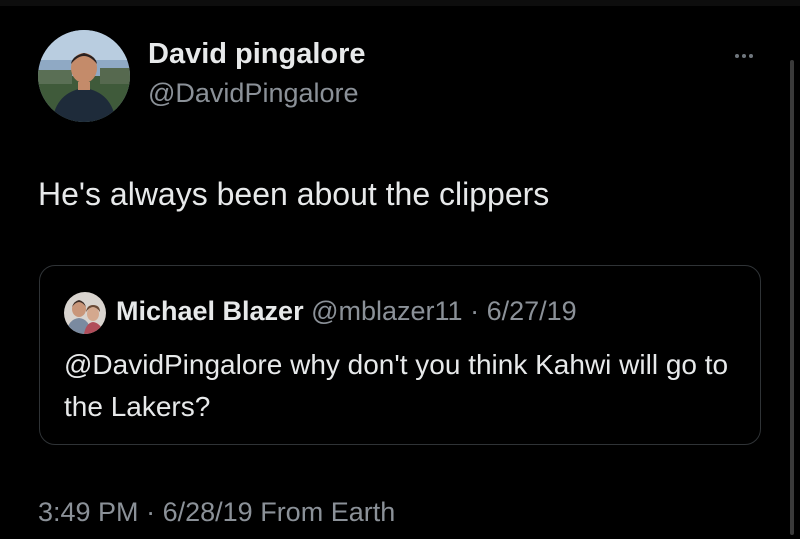 Image resolution: width=800 pixels, height=539 pixels. What do you see at coordinates (210, 311) in the screenshot?
I see `quoted-author-name: Michael Blazer` at bounding box center [210, 311].